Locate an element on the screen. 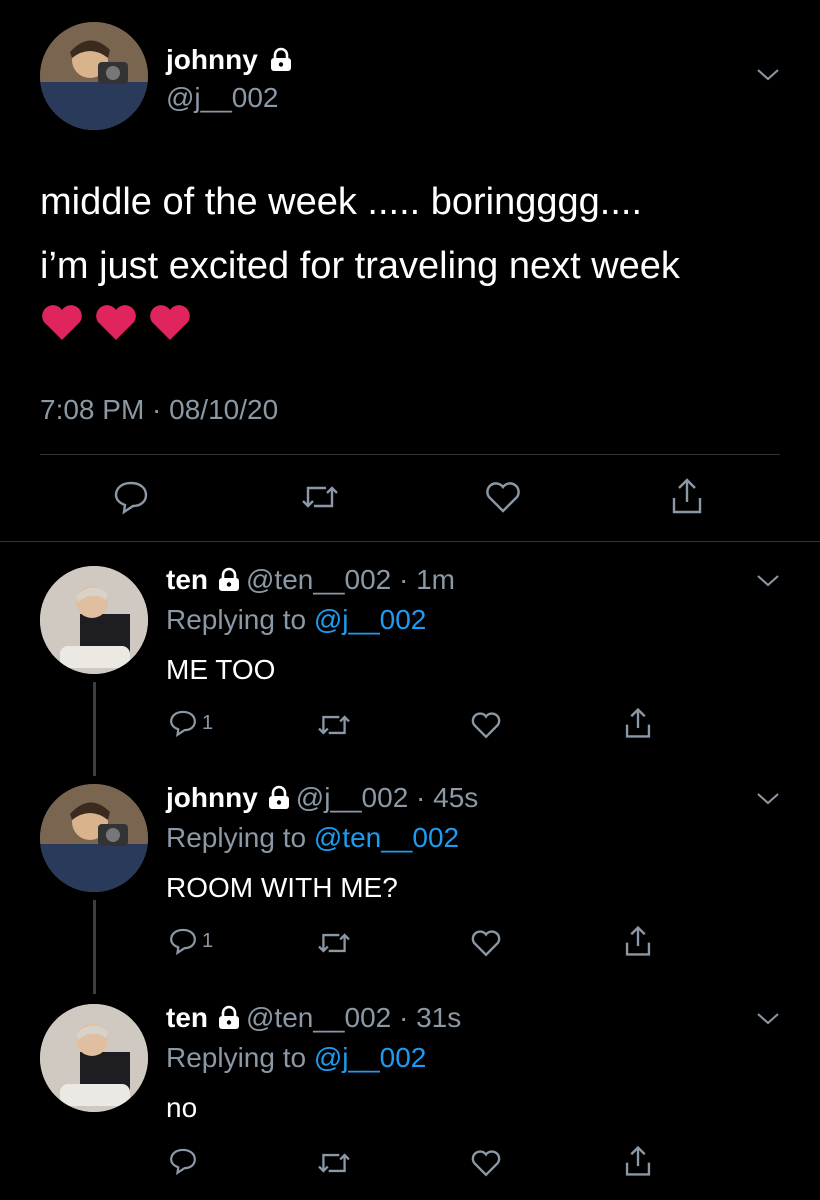 The width and height of the screenshot is (820, 1200). tweet-line: i’m just excited for traveling next week is located at coordinates (360, 266).